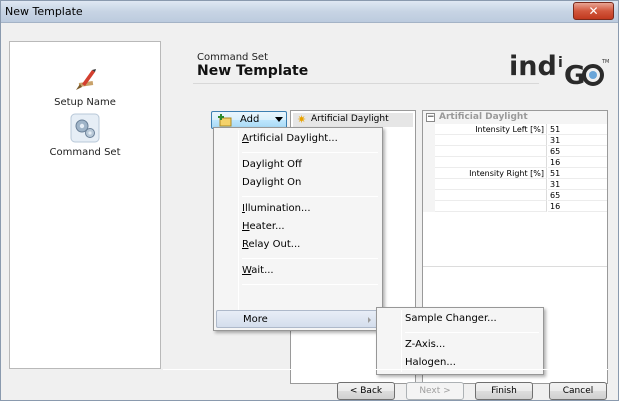 The image size is (619, 401). I want to click on menu-item-more: More, so click(298, 319).